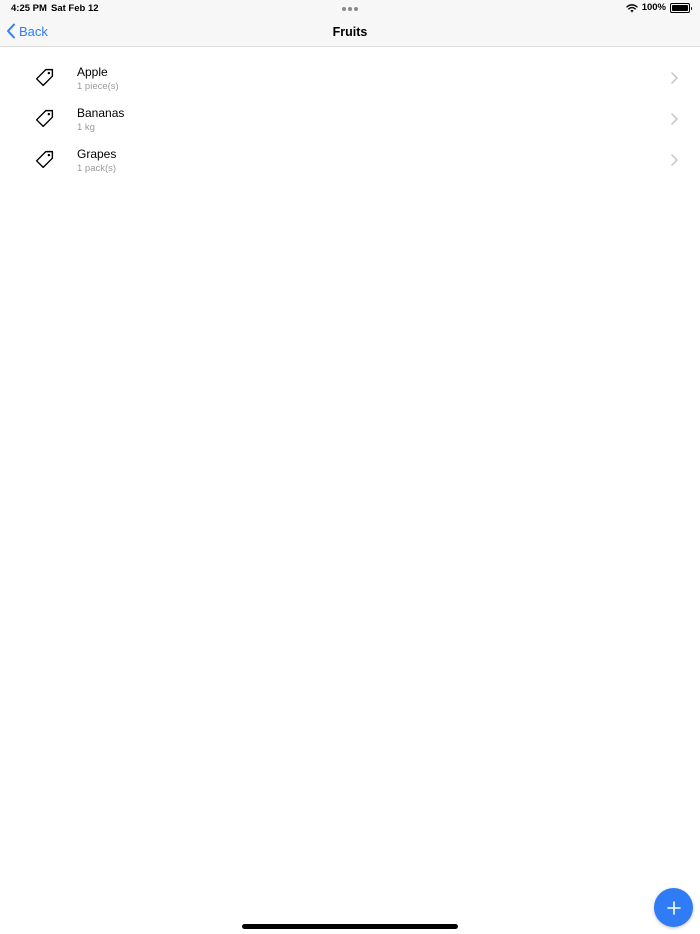 The width and height of the screenshot is (700, 934). I want to click on plus-icon, so click(673, 907).